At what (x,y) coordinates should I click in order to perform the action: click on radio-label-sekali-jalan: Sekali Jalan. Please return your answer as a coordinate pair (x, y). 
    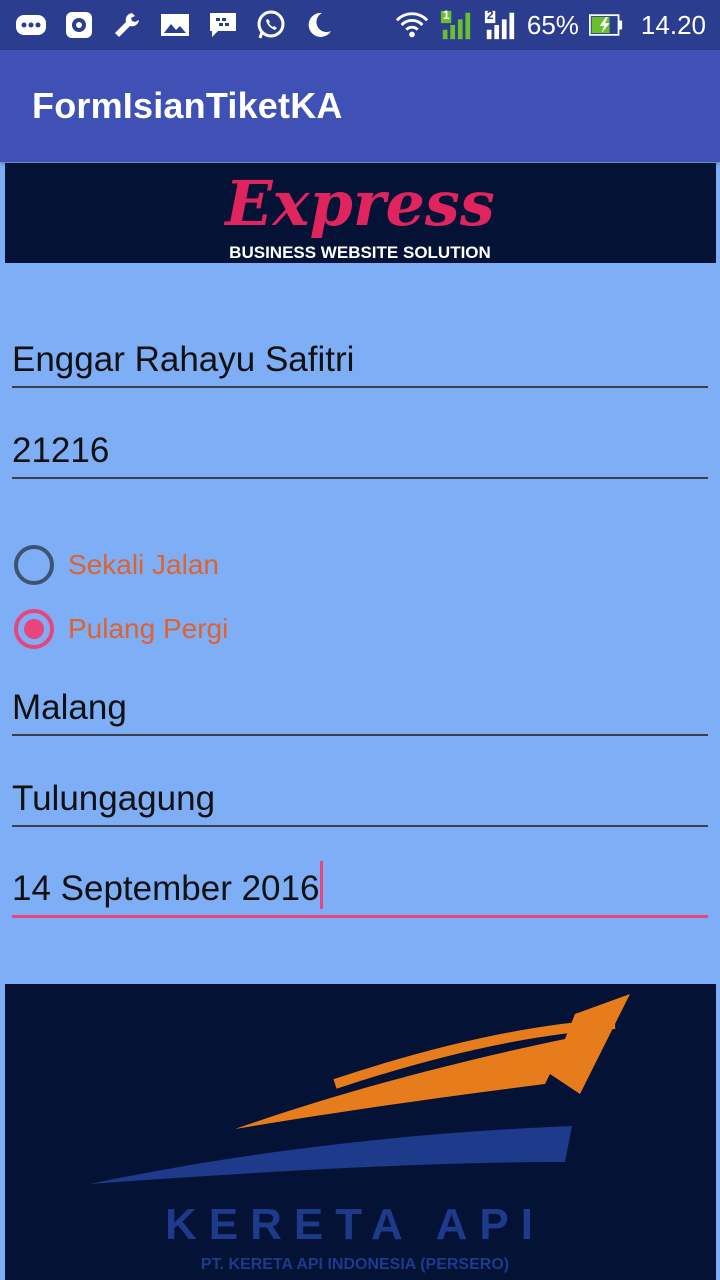
    Looking at the image, I should click on (143, 564).